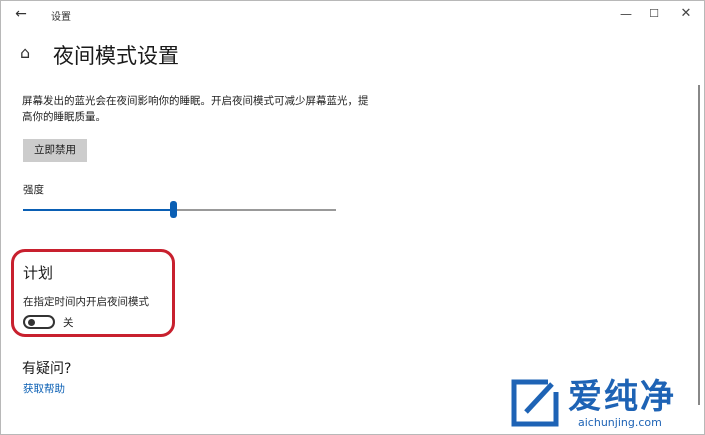 The width and height of the screenshot is (705, 435). What do you see at coordinates (33, 190) in the screenshot?
I see `strength-label: 强度` at bounding box center [33, 190].